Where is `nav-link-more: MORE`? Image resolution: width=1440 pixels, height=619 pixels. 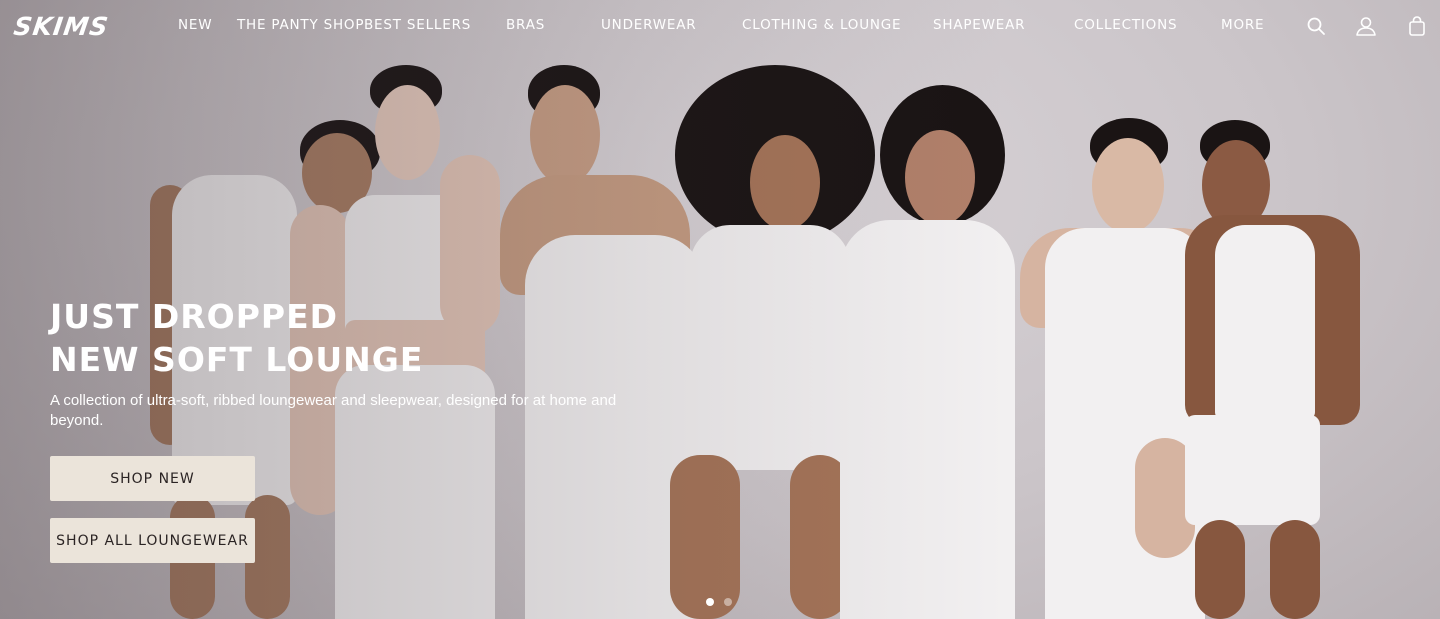
nav-link-more: MORE is located at coordinates (1242, 25).